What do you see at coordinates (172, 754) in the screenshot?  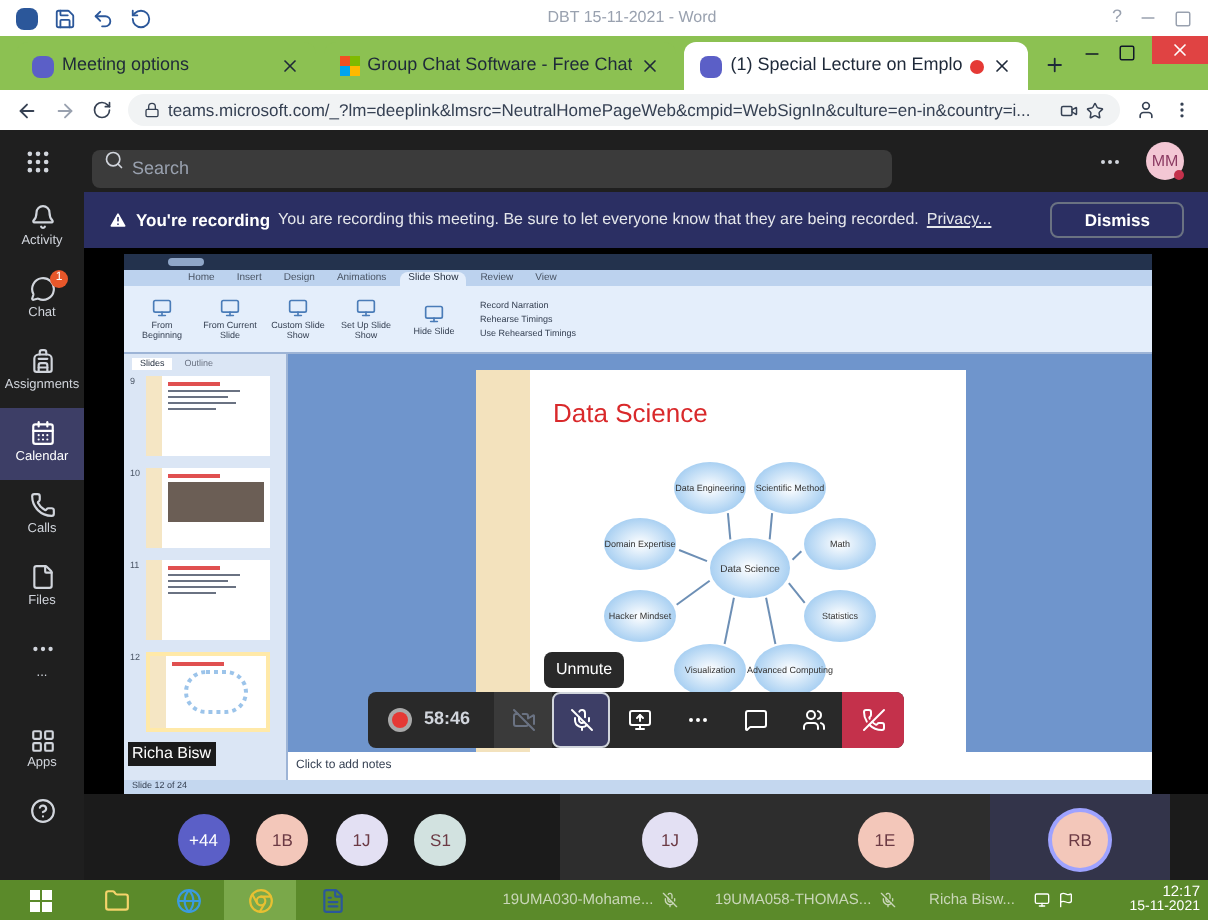 I see `presenter-name: Richa Bisw` at bounding box center [172, 754].